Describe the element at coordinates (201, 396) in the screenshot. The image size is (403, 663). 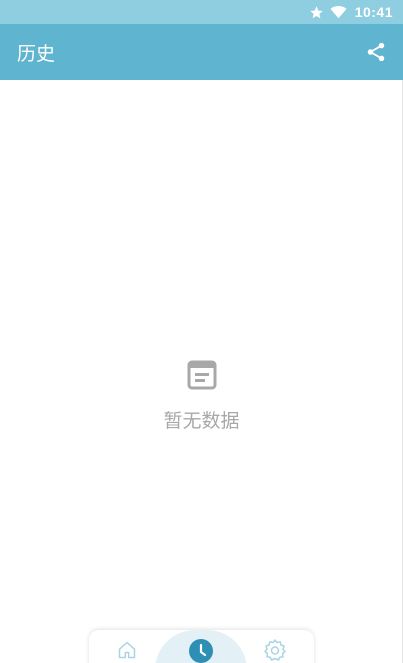
I see `empty-state: 暂无数据` at that location.